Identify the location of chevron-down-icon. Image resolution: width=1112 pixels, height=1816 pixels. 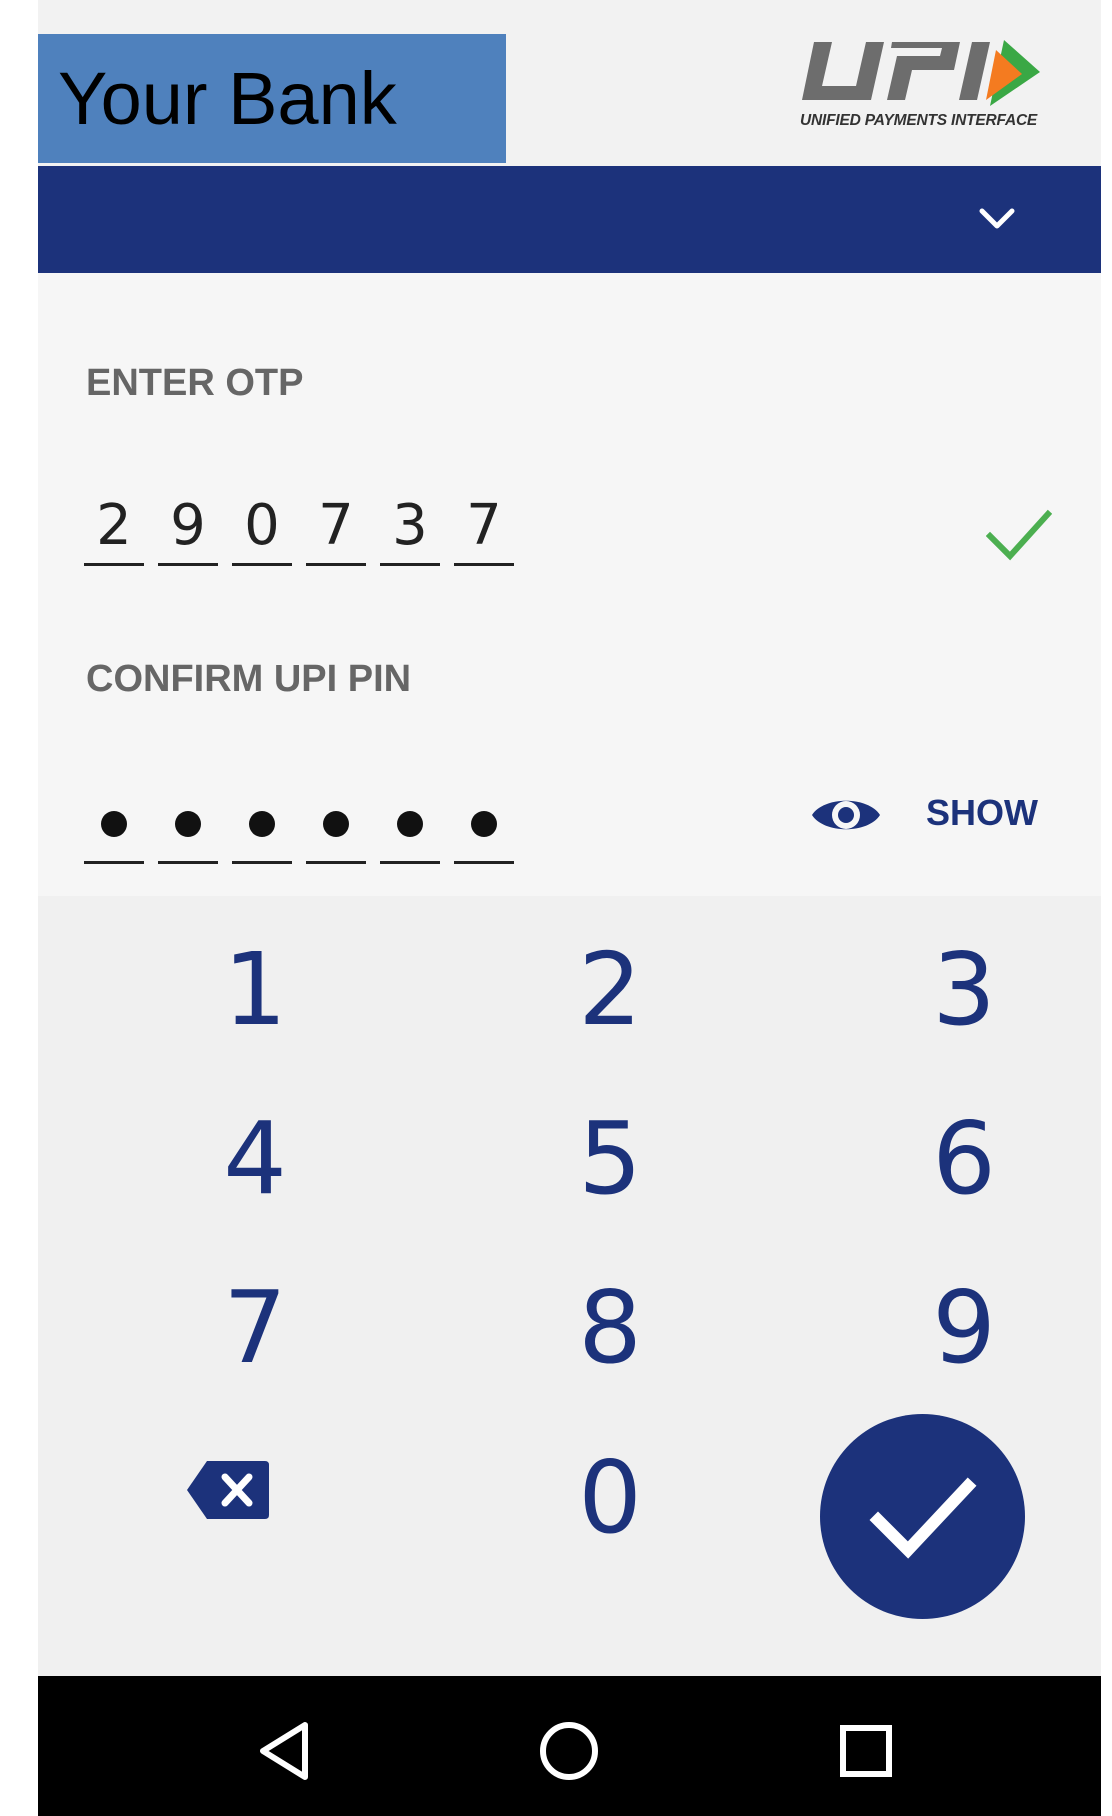
(997, 220).